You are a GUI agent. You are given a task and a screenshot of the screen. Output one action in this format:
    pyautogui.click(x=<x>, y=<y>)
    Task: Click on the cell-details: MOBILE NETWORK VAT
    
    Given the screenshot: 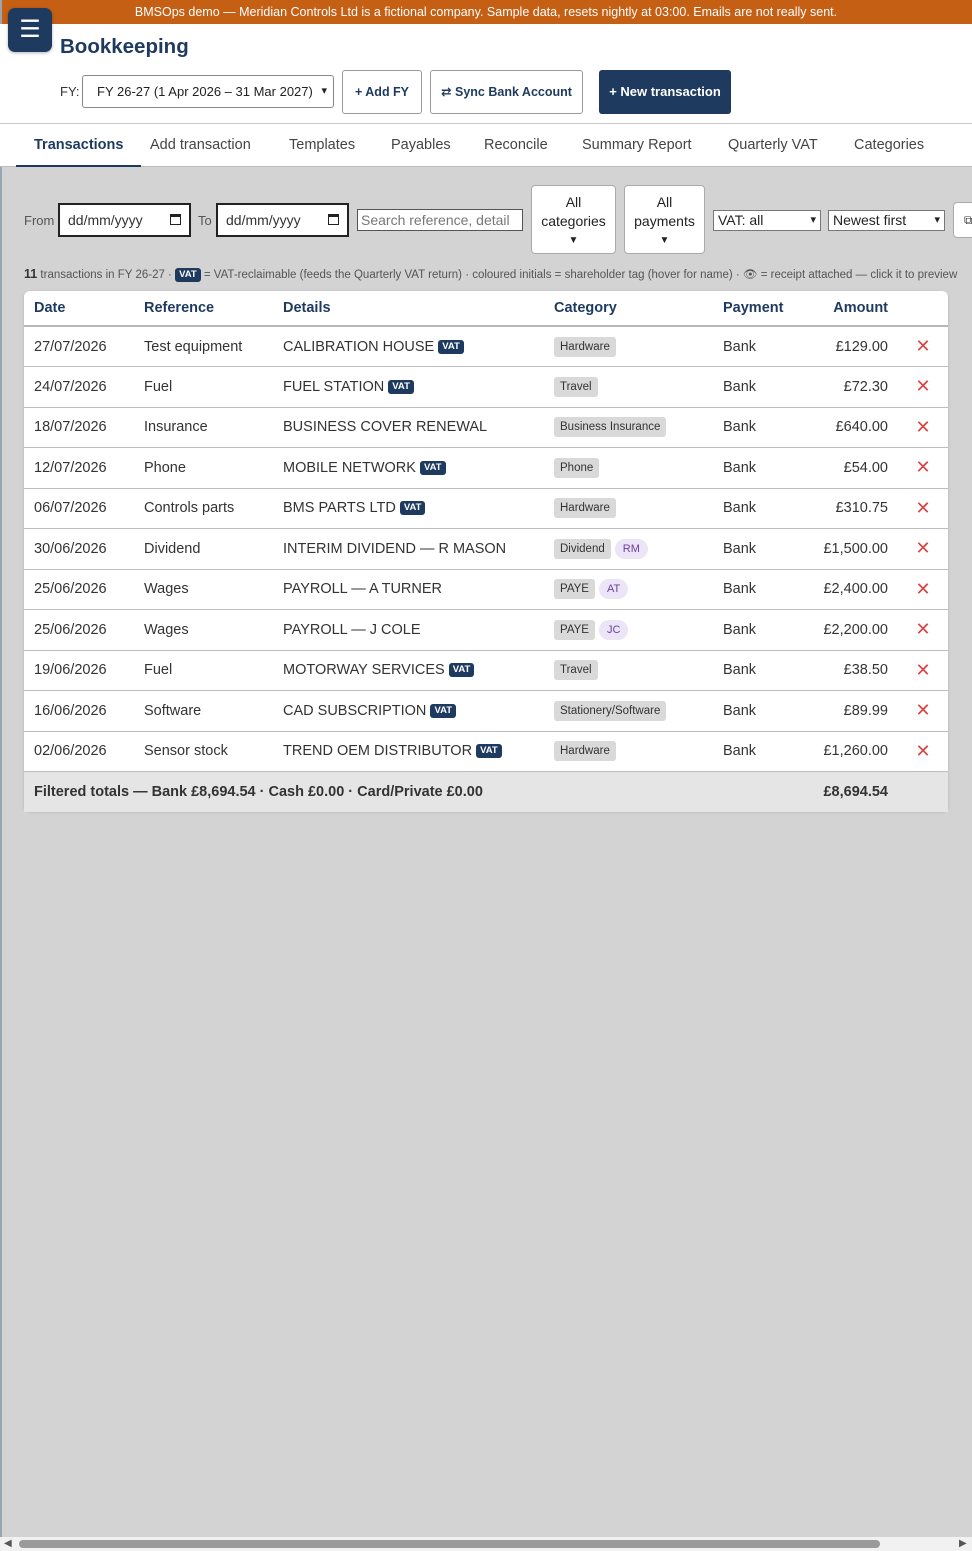 What is the action you would take?
    pyautogui.click(x=408, y=468)
    